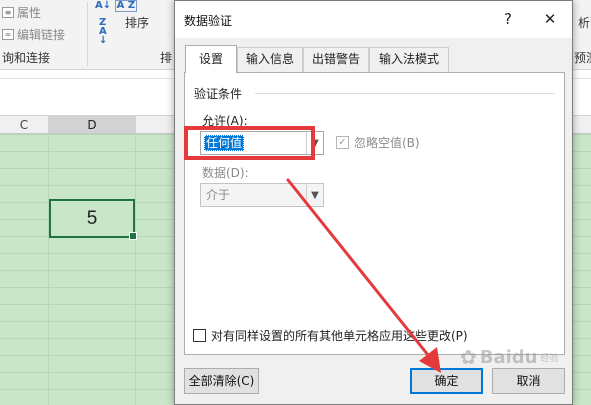  What do you see at coordinates (405, 93) in the screenshot?
I see `group-divider` at bounding box center [405, 93].